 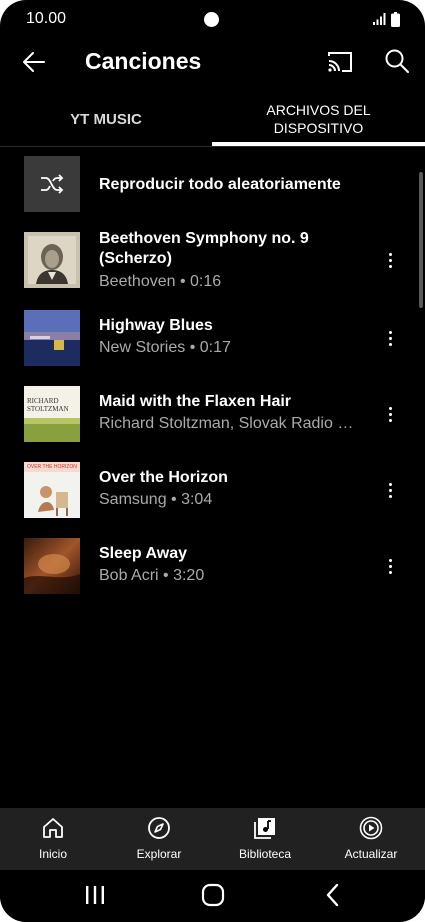 I want to click on search-icon, so click(x=397, y=61).